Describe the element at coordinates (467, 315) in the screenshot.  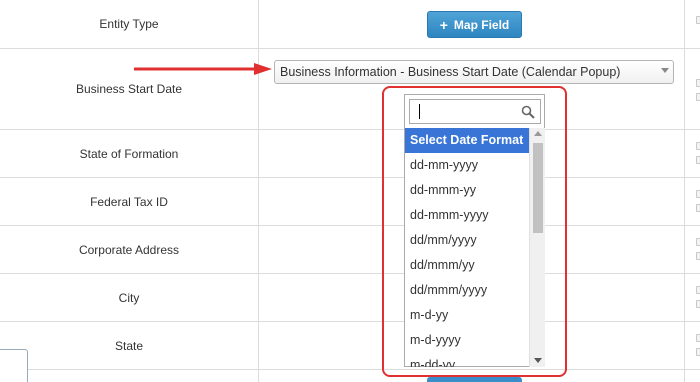
I see `list-item: m-d-yy` at that location.